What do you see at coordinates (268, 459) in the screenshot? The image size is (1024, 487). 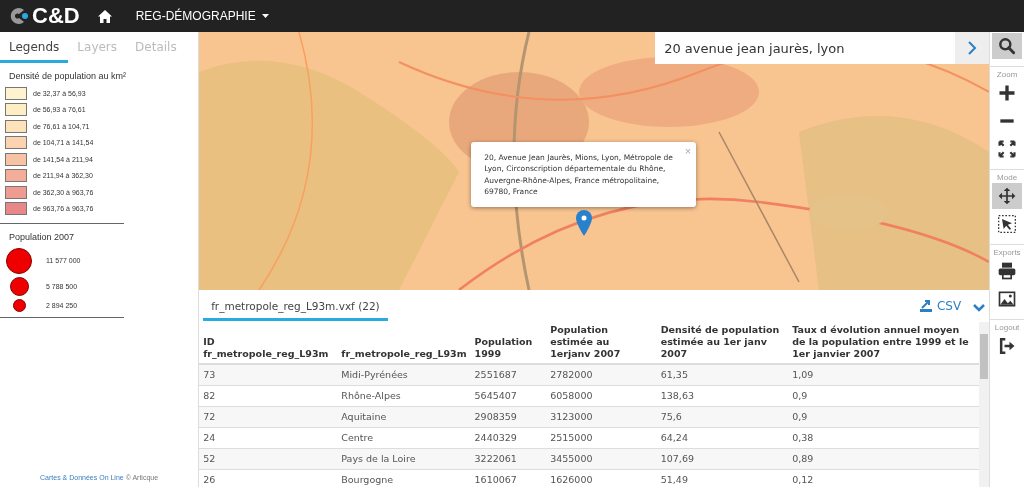 I see `table-cell: 52` at bounding box center [268, 459].